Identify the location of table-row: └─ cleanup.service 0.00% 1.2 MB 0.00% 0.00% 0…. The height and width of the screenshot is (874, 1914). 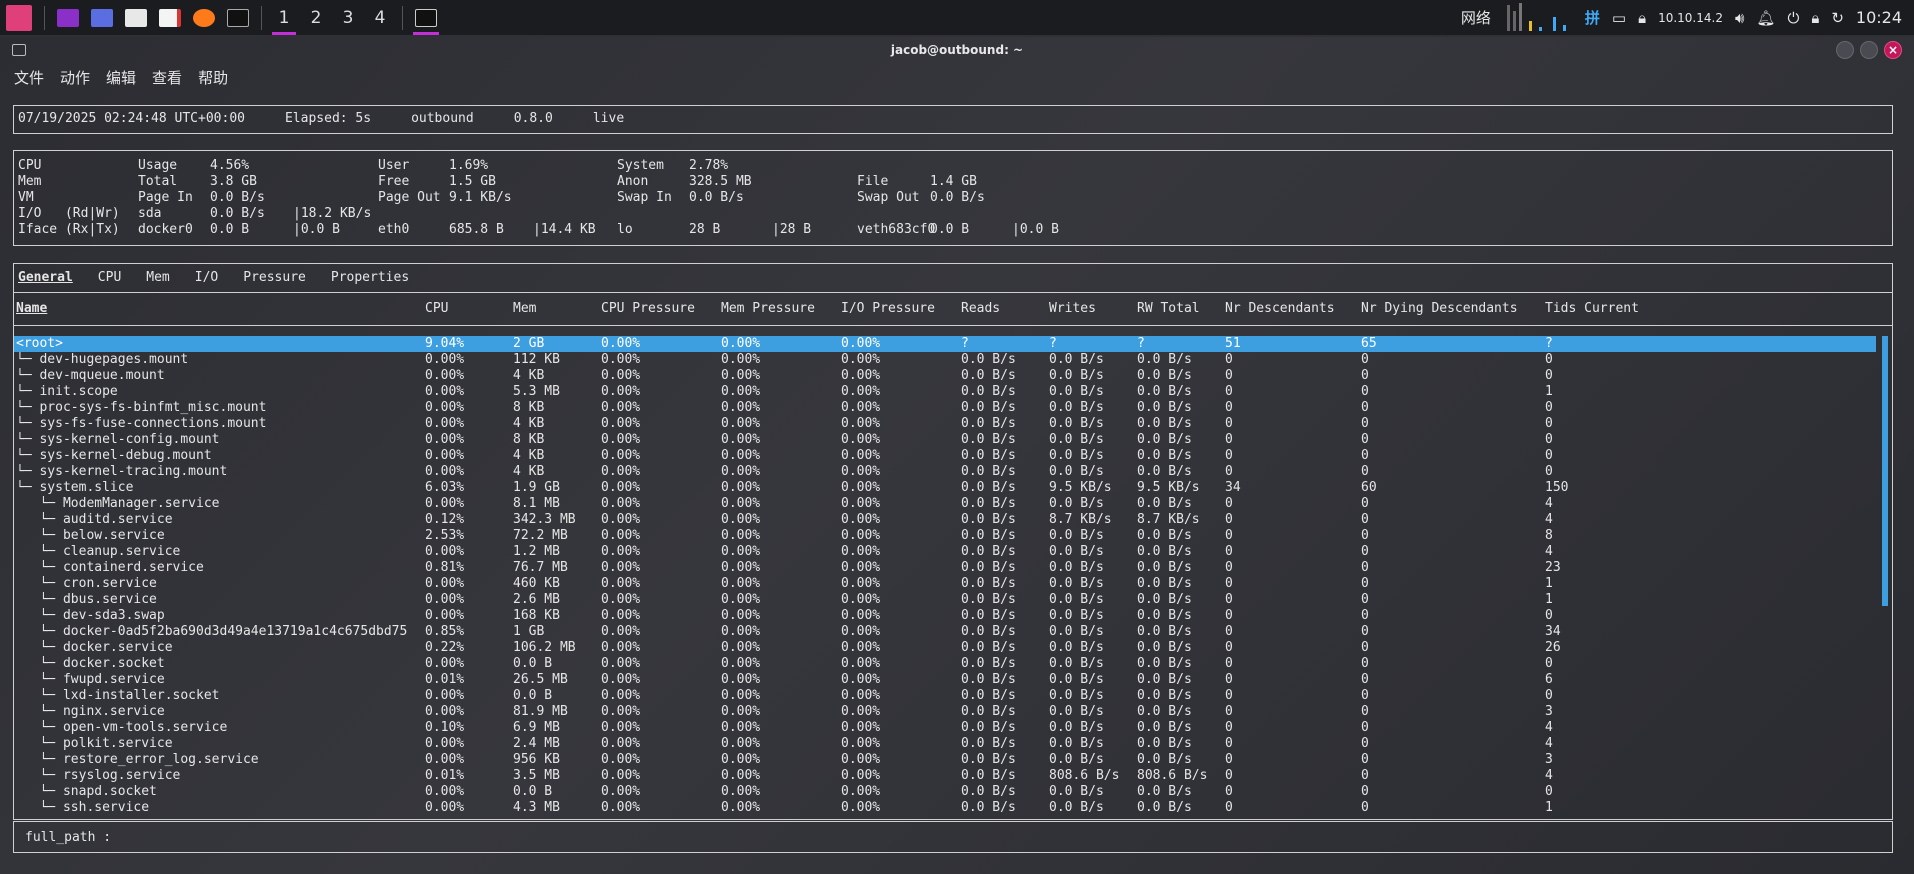
(945, 552).